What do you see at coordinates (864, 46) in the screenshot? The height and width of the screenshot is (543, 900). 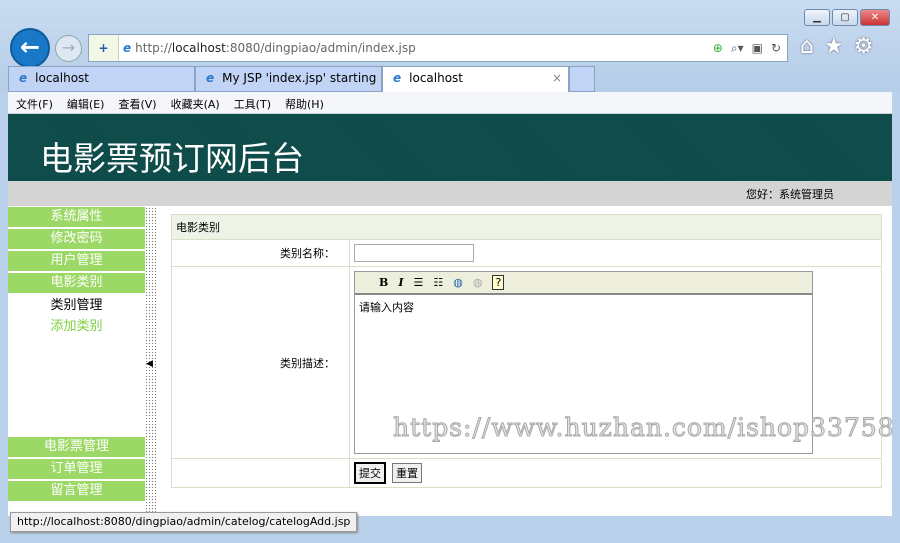 I see `gear-icon: ⚙` at bounding box center [864, 46].